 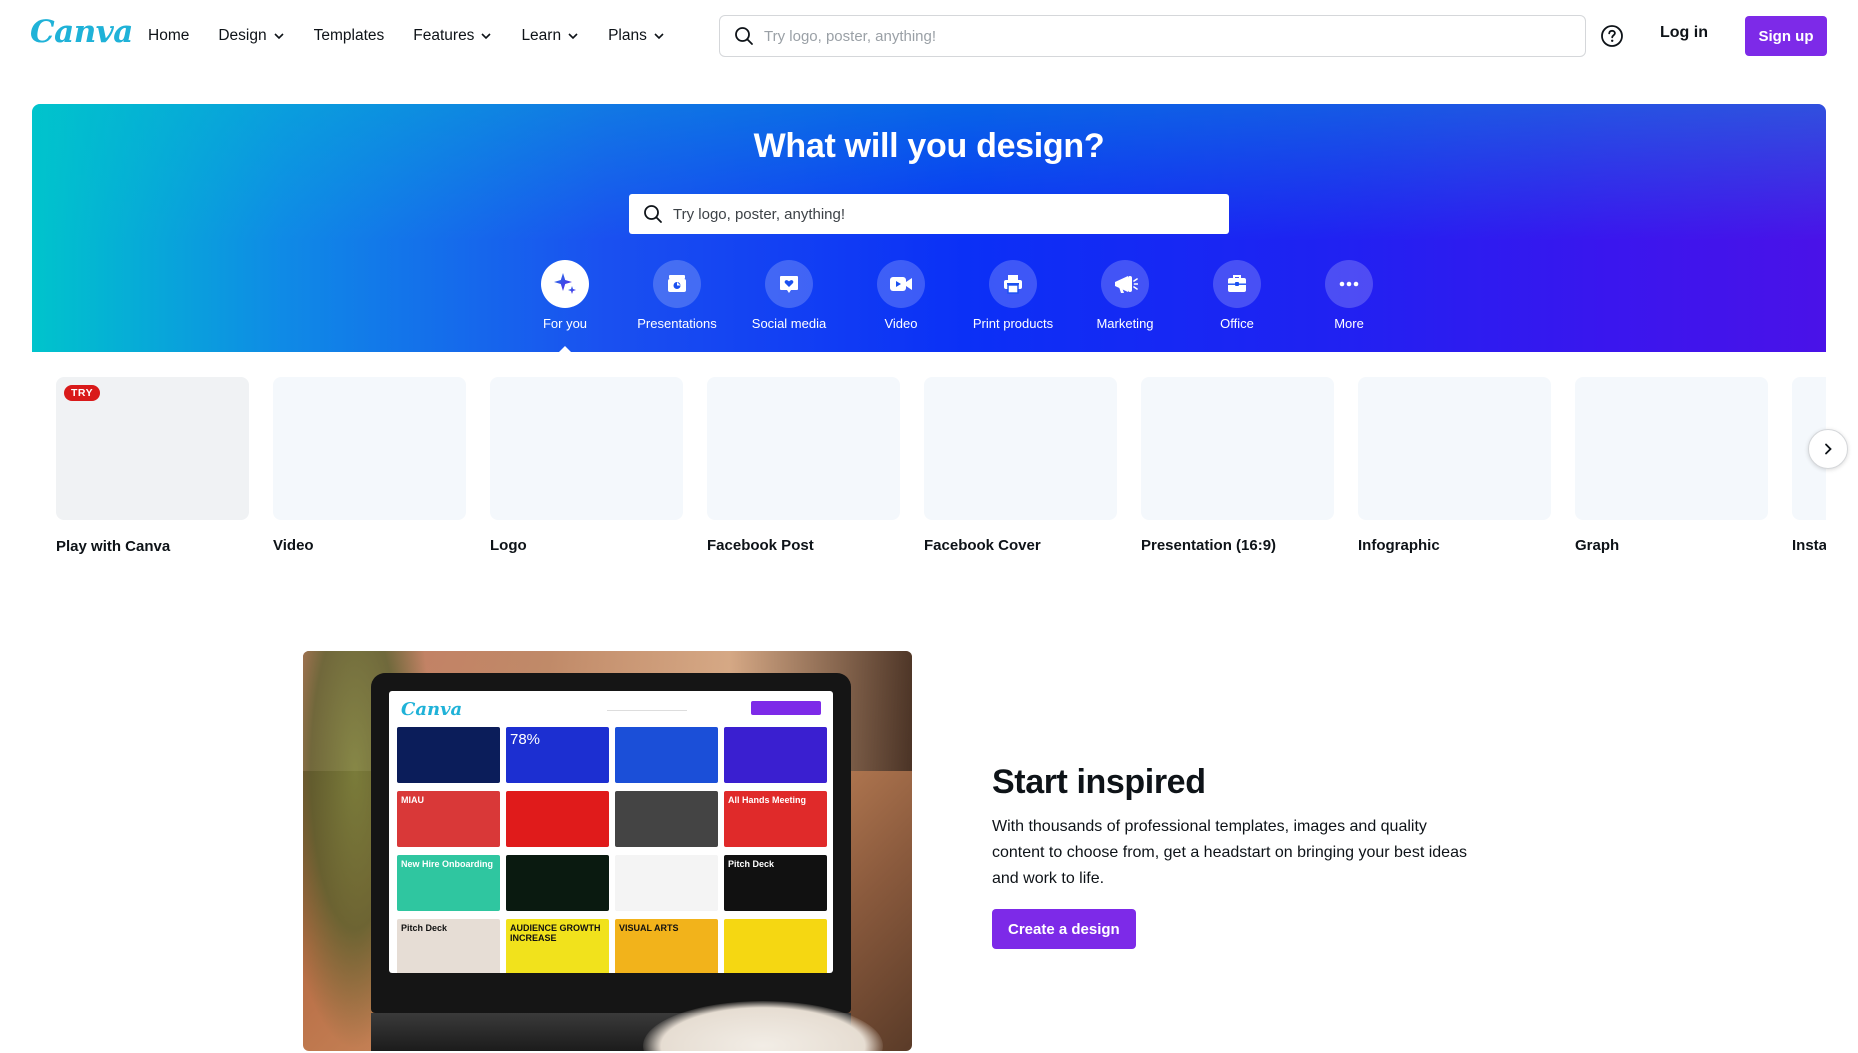 I want to click on top-search-box, so click(x=1152, y=36).